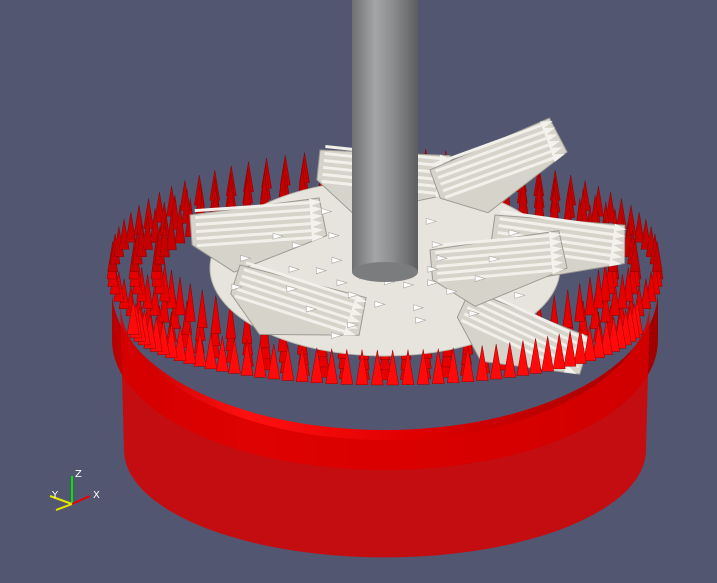 The width and height of the screenshot is (717, 583). What do you see at coordinates (81, 500) in the screenshot?
I see `x-axis-line` at bounding box center [81, 500].